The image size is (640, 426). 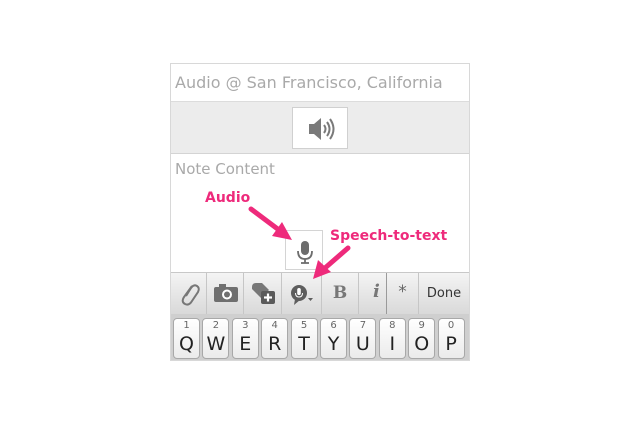 I want to click on camera-icon, so click(x=226, y=293).